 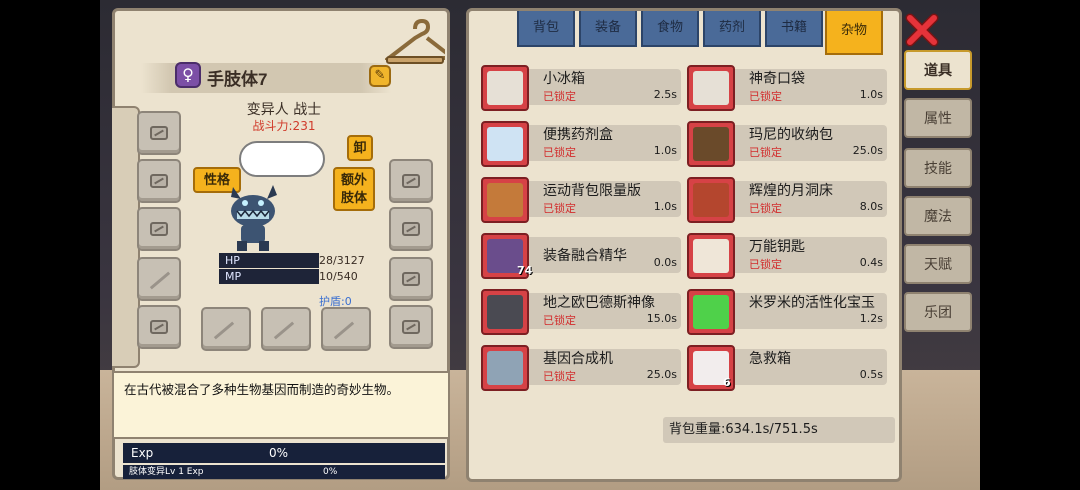 What do you see at coordinates (787, 255) in the screenshot?
I see `inventory-item: 万能钥匙 已锁定 0.4s` at bounding box center [787, 255].